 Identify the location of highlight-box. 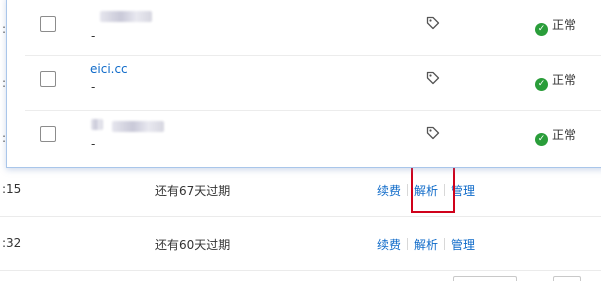
(433, 189).